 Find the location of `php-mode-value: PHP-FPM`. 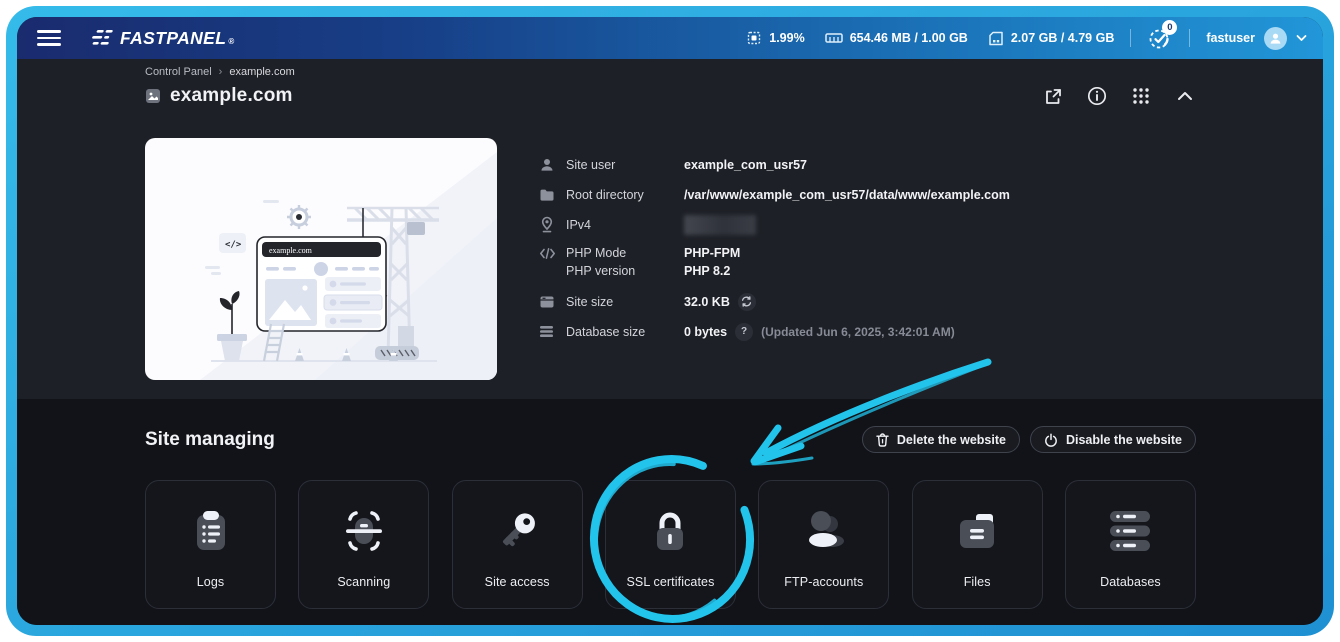

php-mode-value: PHP-FPM is located at coordinates (712, 253).